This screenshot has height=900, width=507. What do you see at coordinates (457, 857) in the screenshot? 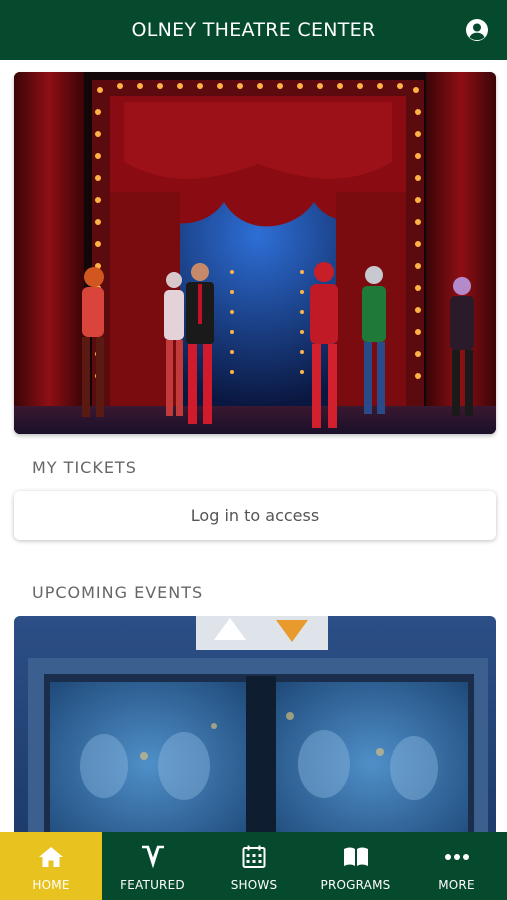
I see `more-dots-icon` at bounding box center [457, 857].